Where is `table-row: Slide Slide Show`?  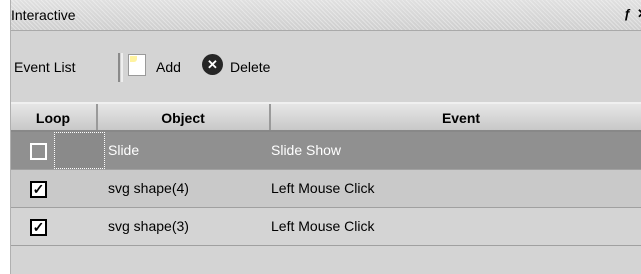 table-row: Slide Slide Show is located at coordinates (326, 151).